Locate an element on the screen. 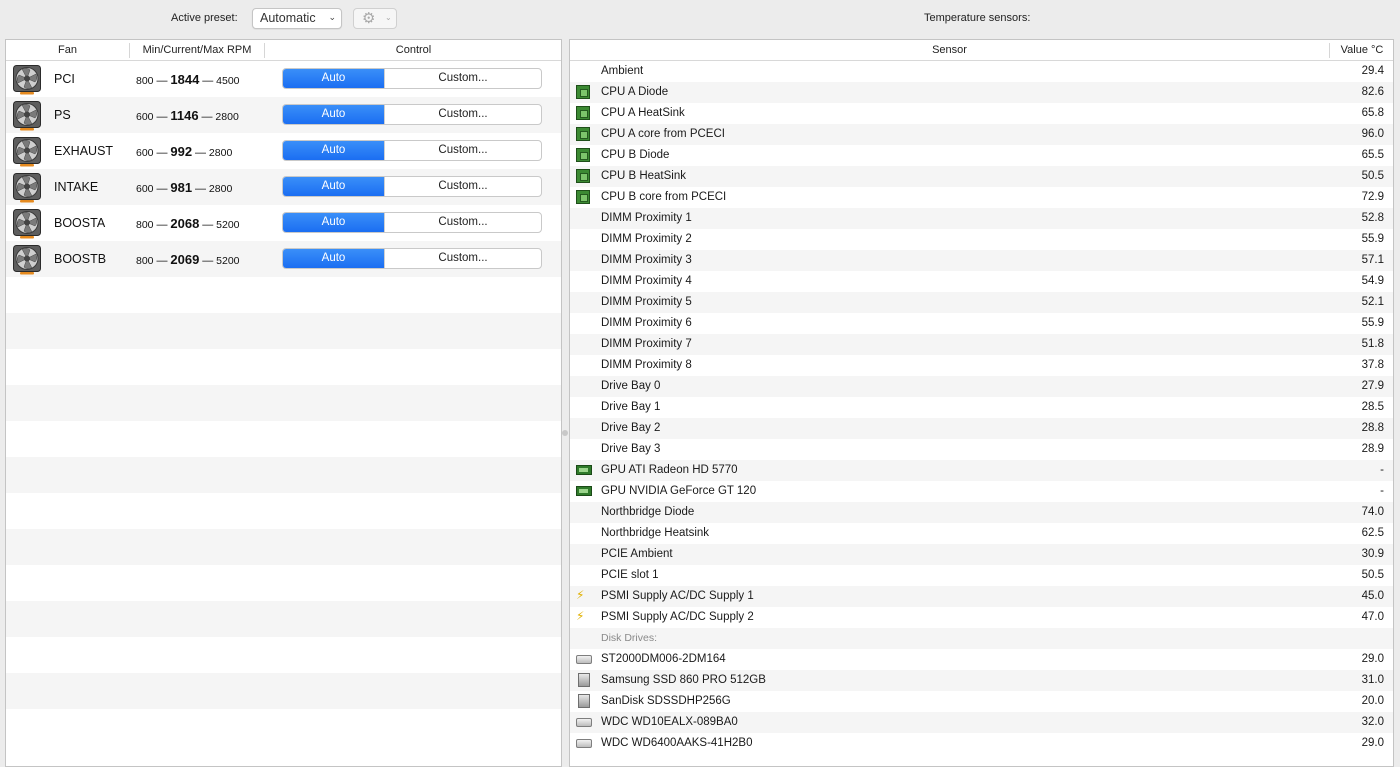 The height and width of the screenshot is (767, 1400). fan-rpm: 600 — 981 — 2800 is located at coordinates (199, 187).